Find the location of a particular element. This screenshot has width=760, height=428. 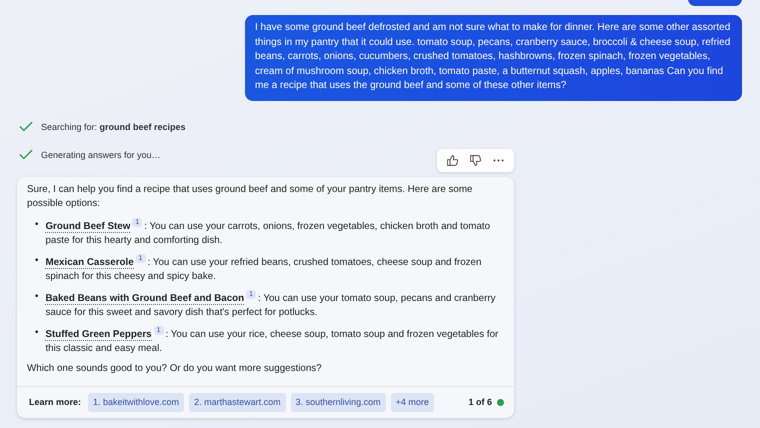

source-link: 2. marthastewart.com is located at coordinates (237, 402).